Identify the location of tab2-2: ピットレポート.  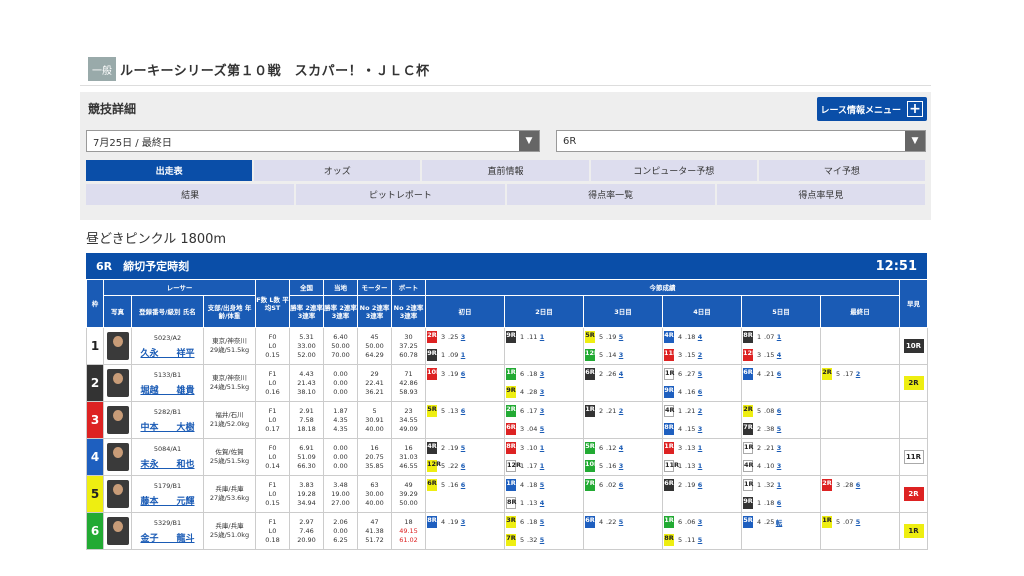
(400, 194).